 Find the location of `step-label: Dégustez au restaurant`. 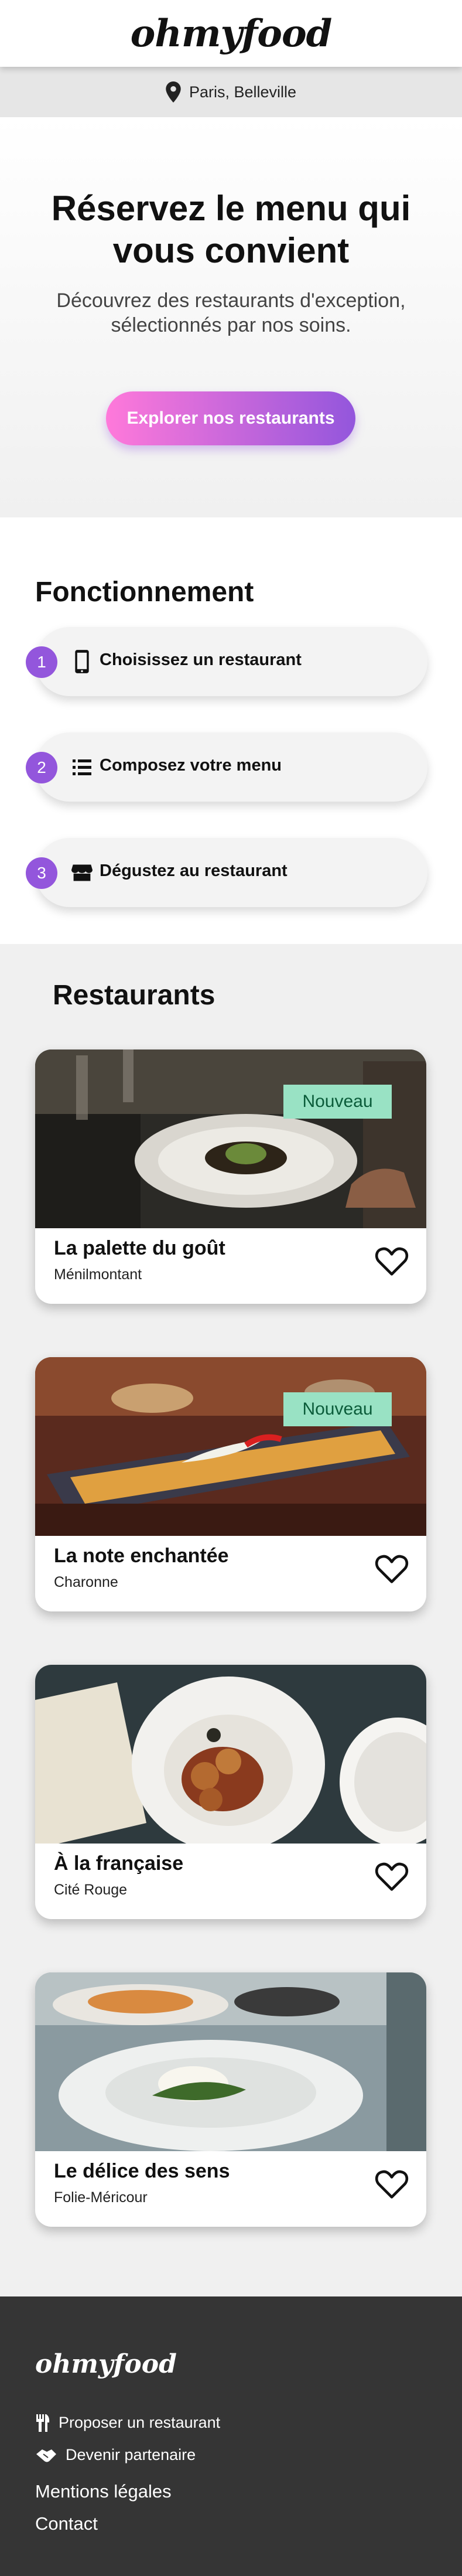

step-label: Dégustez au restaurant is located at coordinates (194, 870).